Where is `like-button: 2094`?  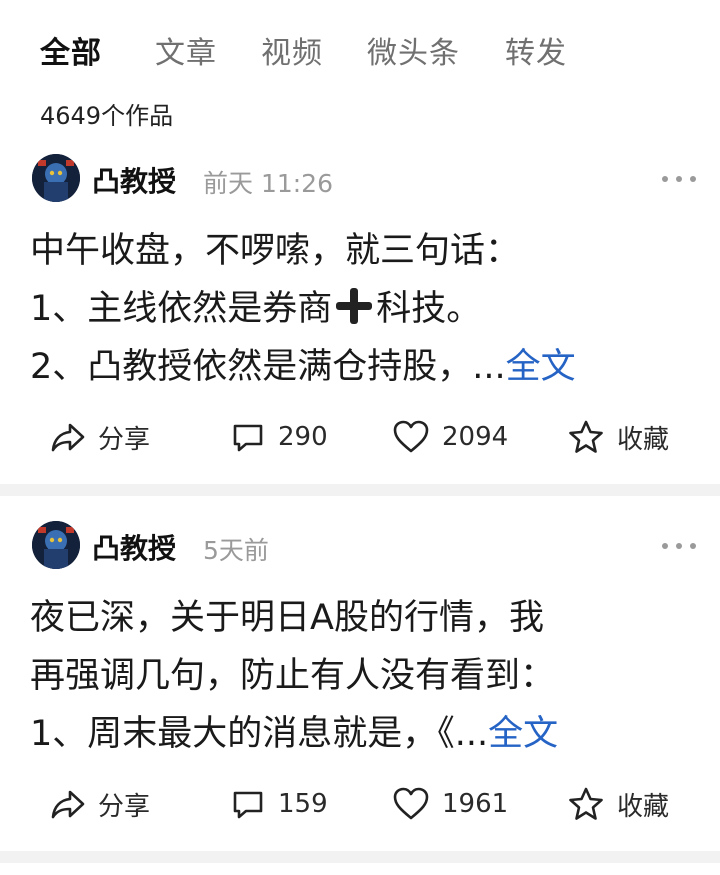
like-button: 2094 is located at coordinates (450, 437).